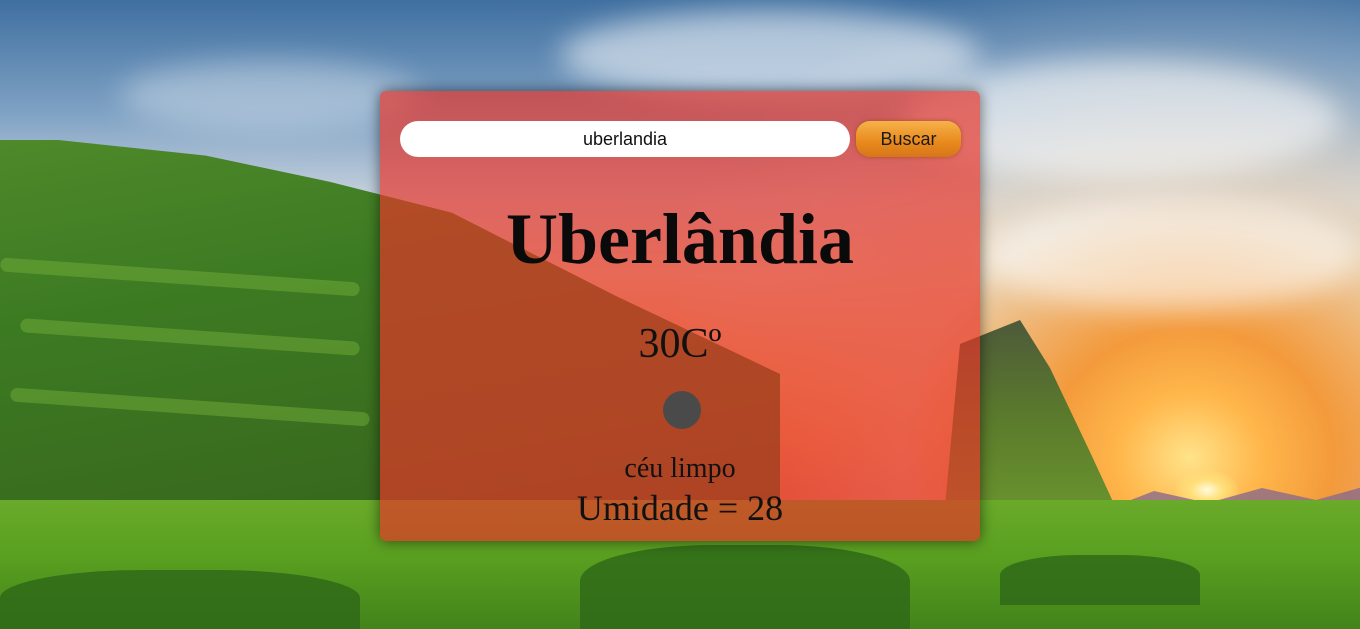 The image size is (1360, 629). What do you see at coordinates (908, 139) in the screenshot?
I see `search-button: Buscar` at bounding box center [908, 139].